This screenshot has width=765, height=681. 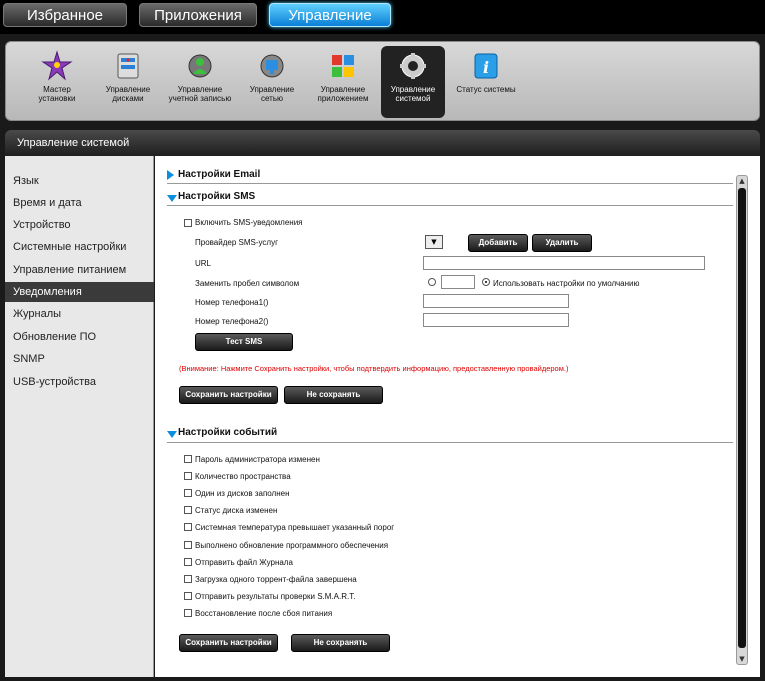 What do you see at coordinates (200, 66) in the screenshot?
I see `account-management-icon` at bounding box center [200, 66].